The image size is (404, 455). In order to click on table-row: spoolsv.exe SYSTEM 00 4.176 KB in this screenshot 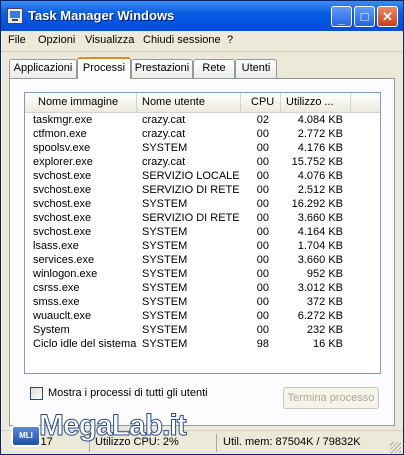, I will do `click(202, 148)`.